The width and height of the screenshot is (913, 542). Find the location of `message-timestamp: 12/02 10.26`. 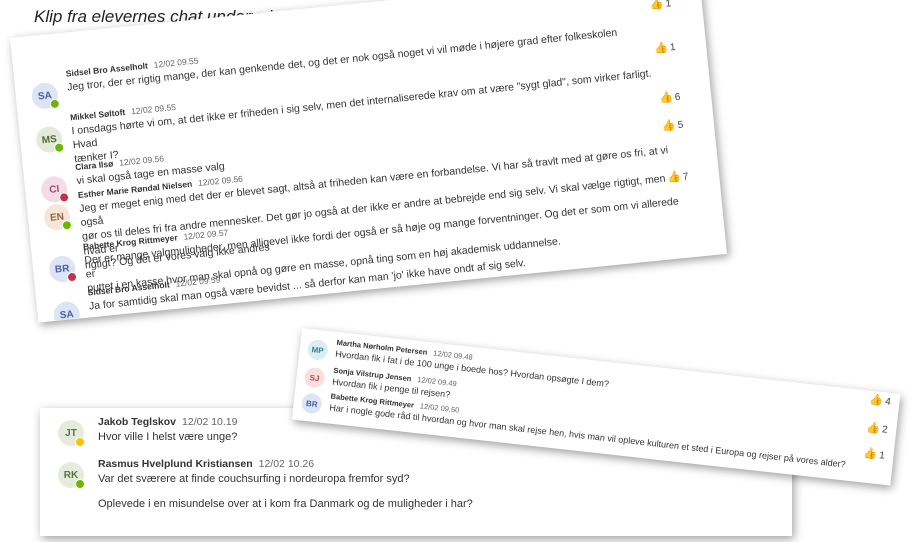

message-timestamp: 12/02 10.26 is located at coordinates (286, 464).